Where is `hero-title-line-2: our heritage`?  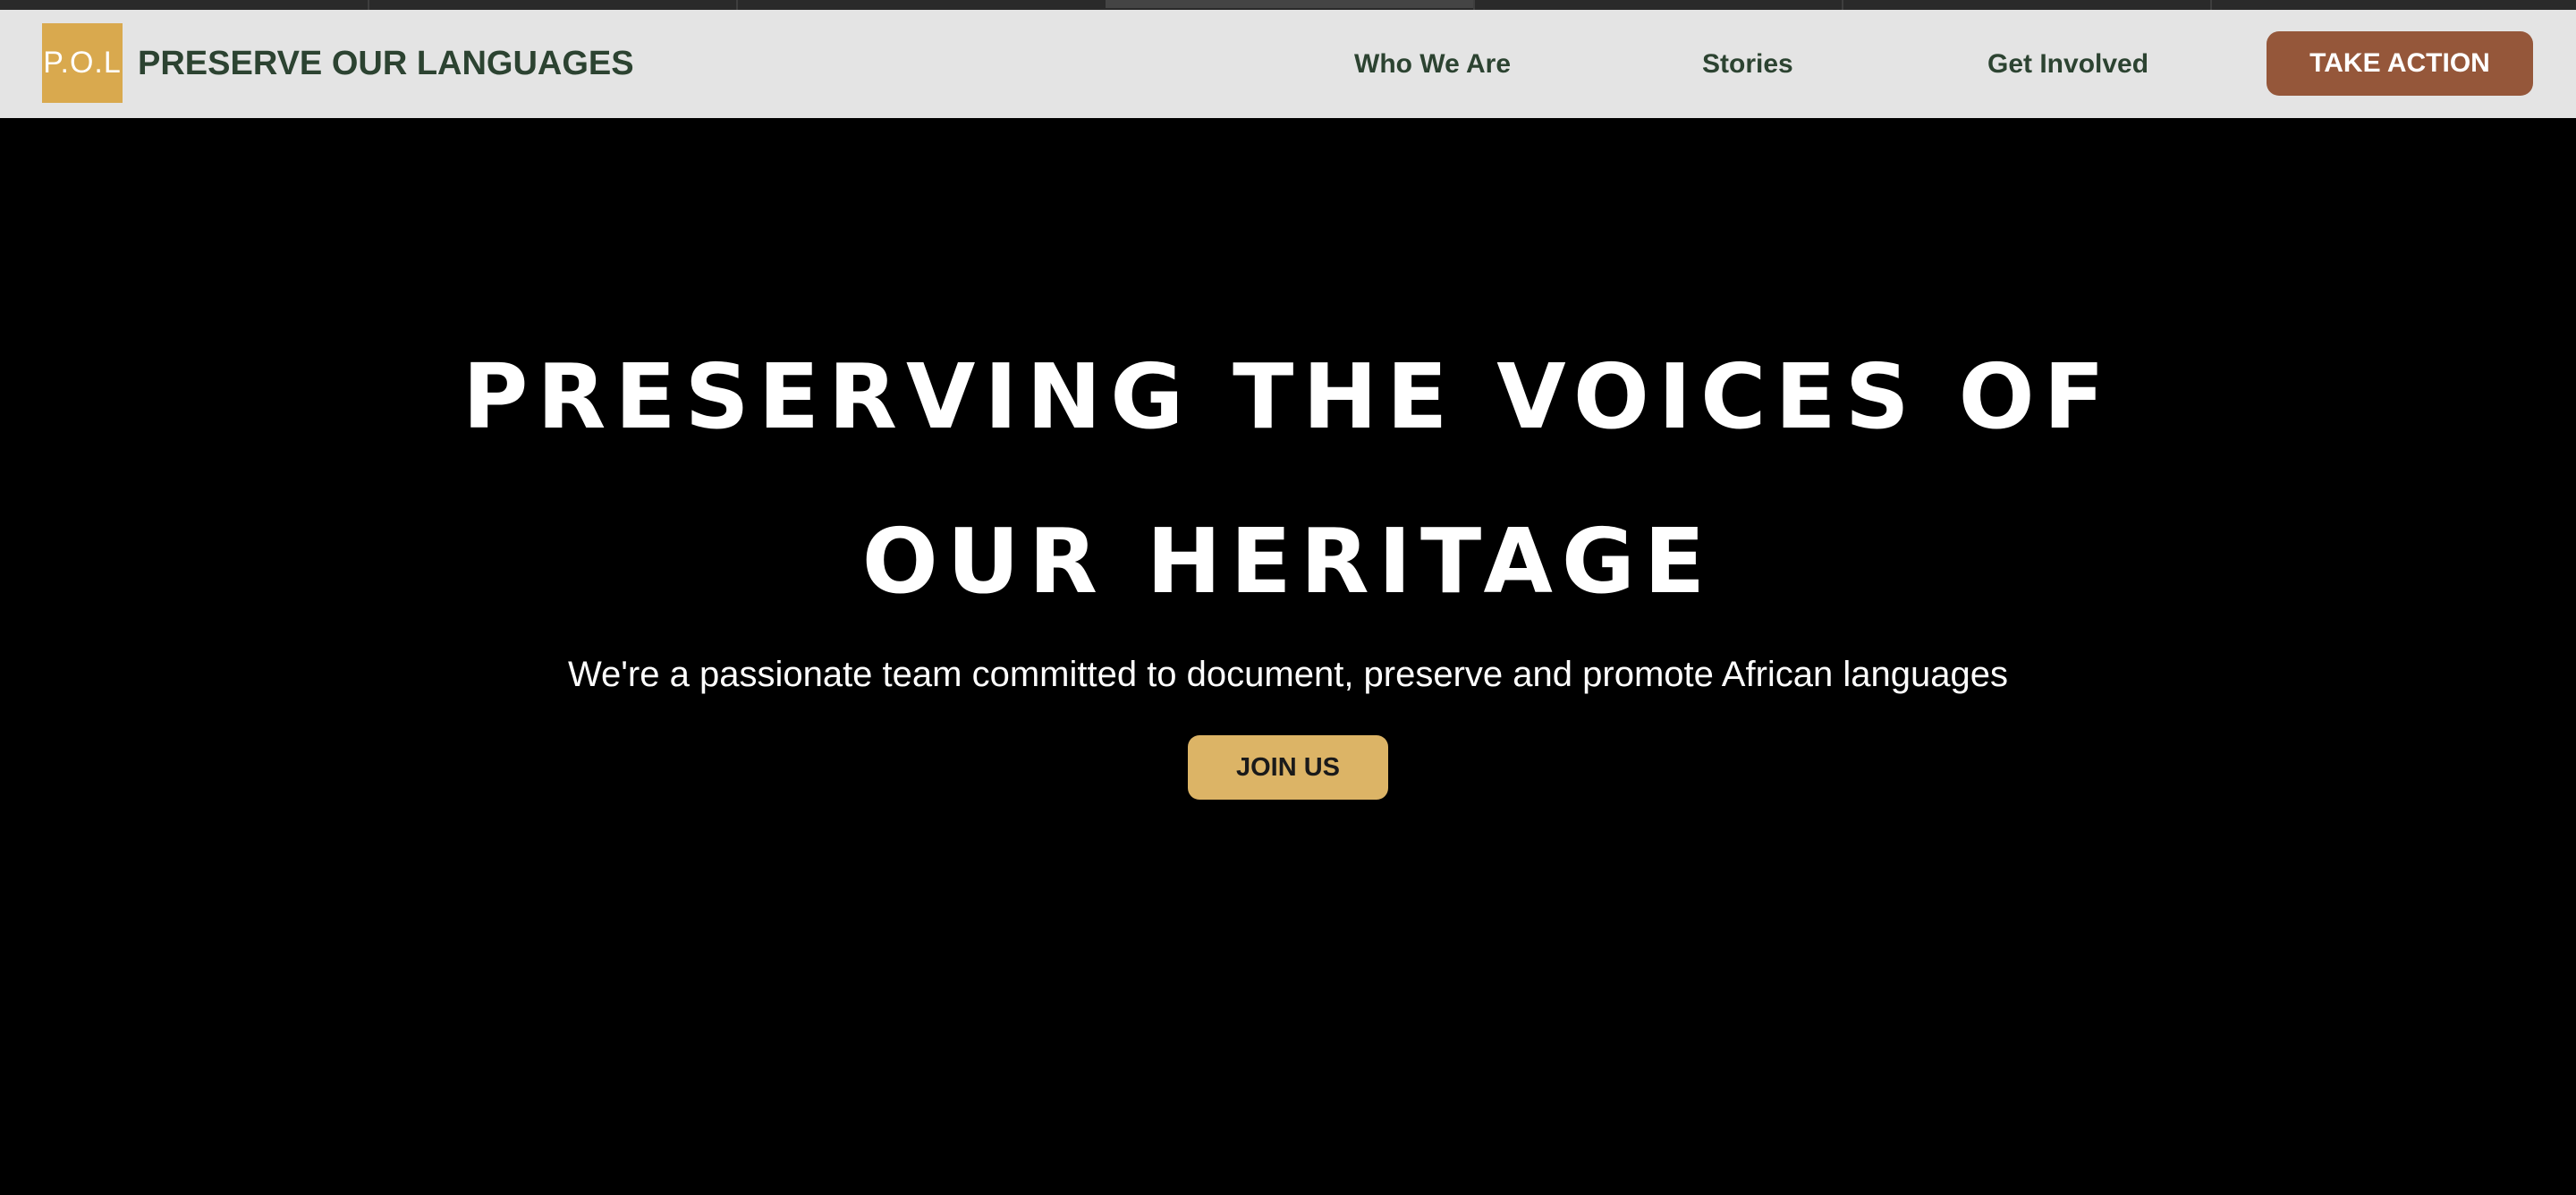 hero-title-line-2: our heritage is located at coordinates (1288, 561).